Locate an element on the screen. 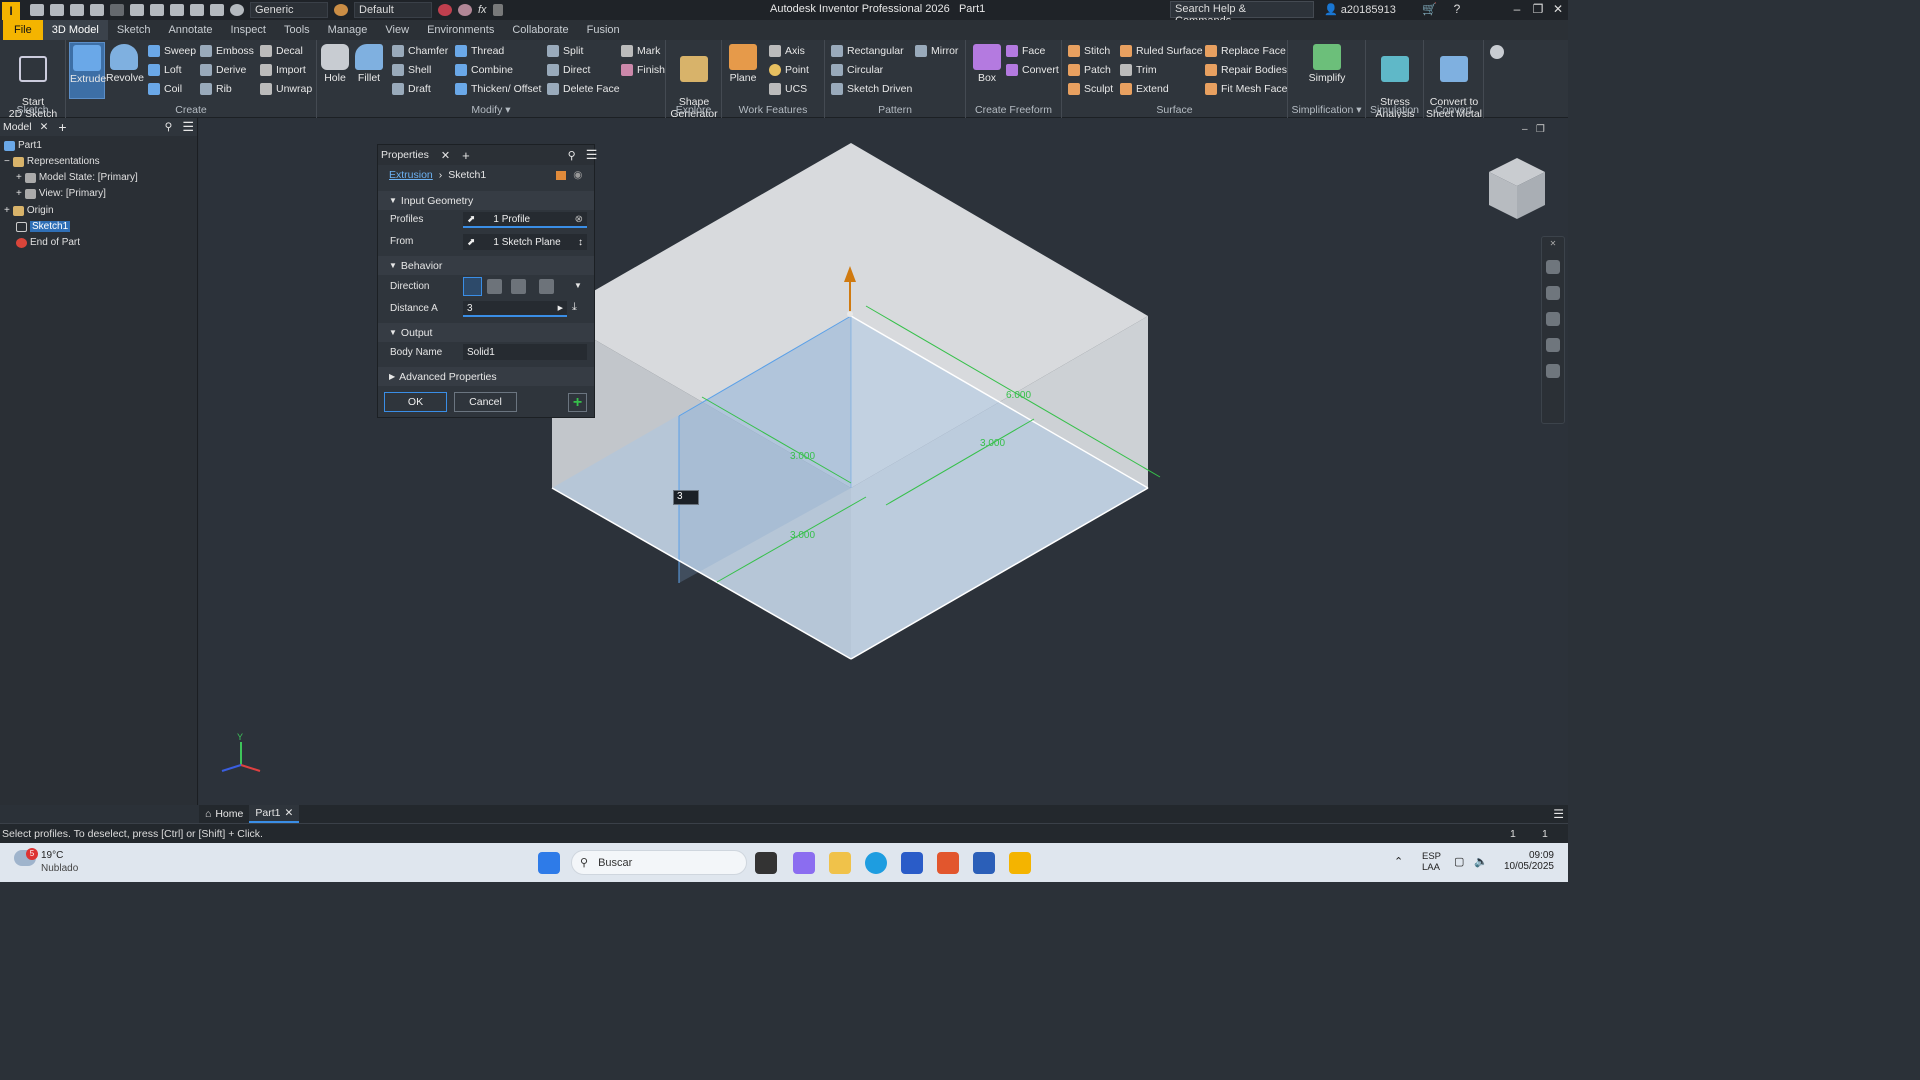 The width and height of the screenshot is (1920, 1080). help-icon: ? is located at coordinates (1457, 9).